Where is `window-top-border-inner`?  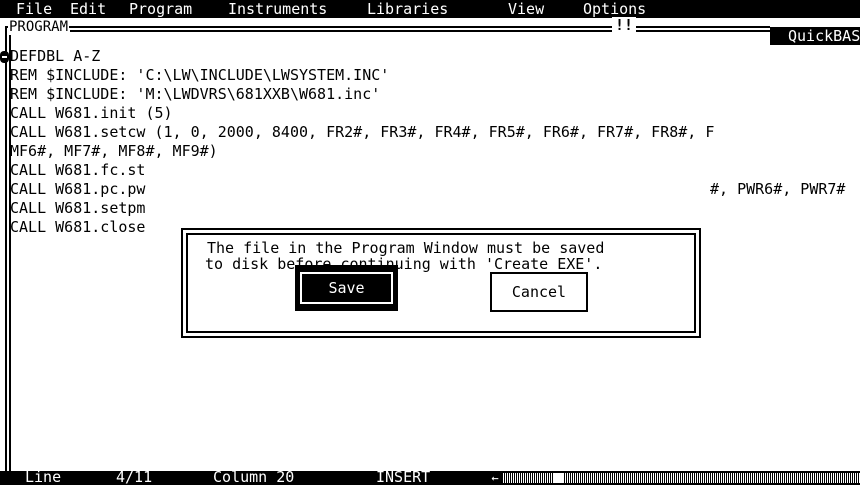 window-top-border-inner is located at coordinates (420, 31).